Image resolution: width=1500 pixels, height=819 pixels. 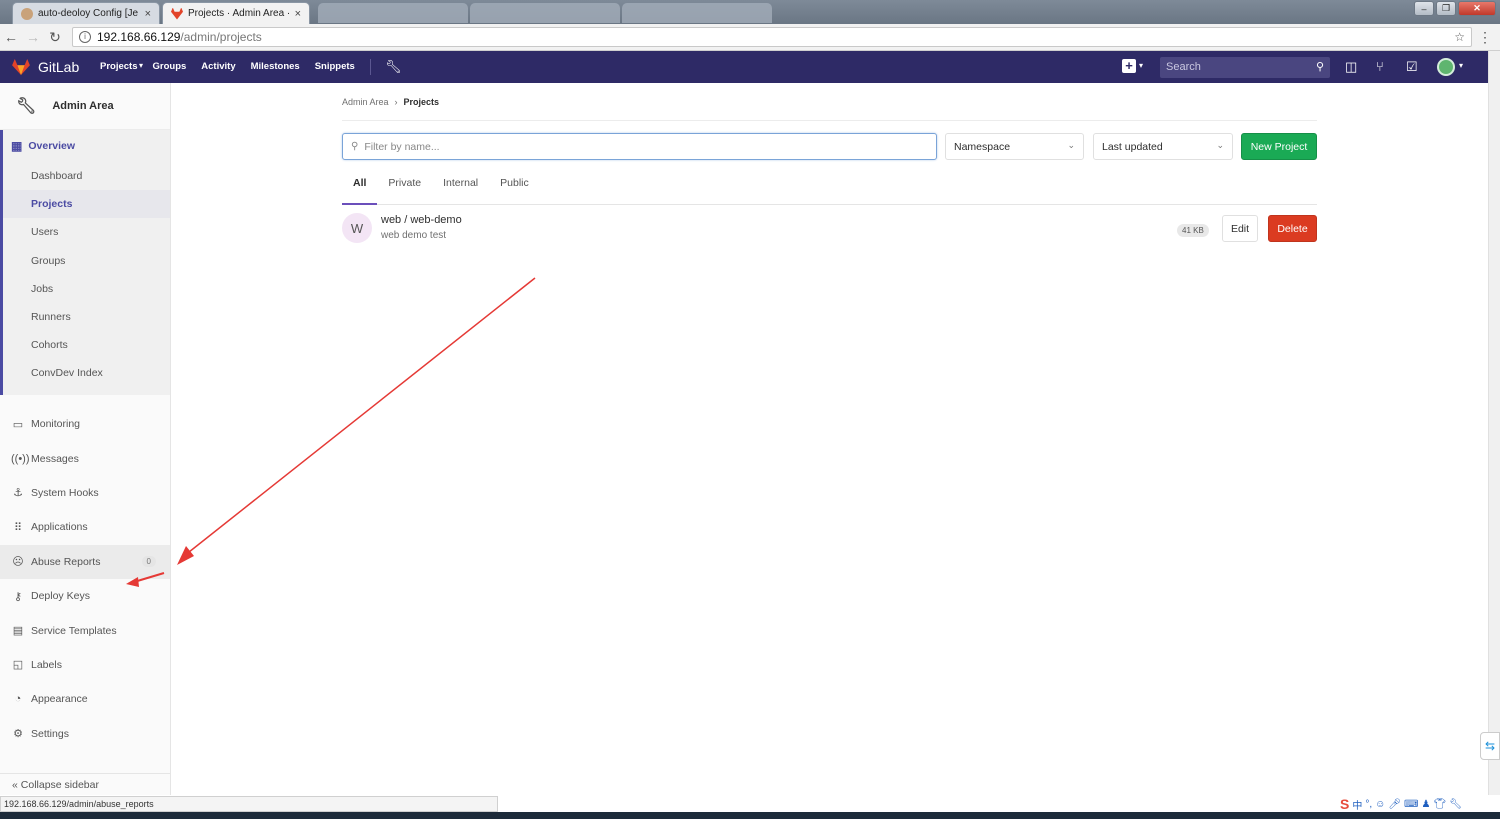 I want to click on browser-tab-jenkins: auto-deoloy Config [Je ×, so click(x=86, y=13).